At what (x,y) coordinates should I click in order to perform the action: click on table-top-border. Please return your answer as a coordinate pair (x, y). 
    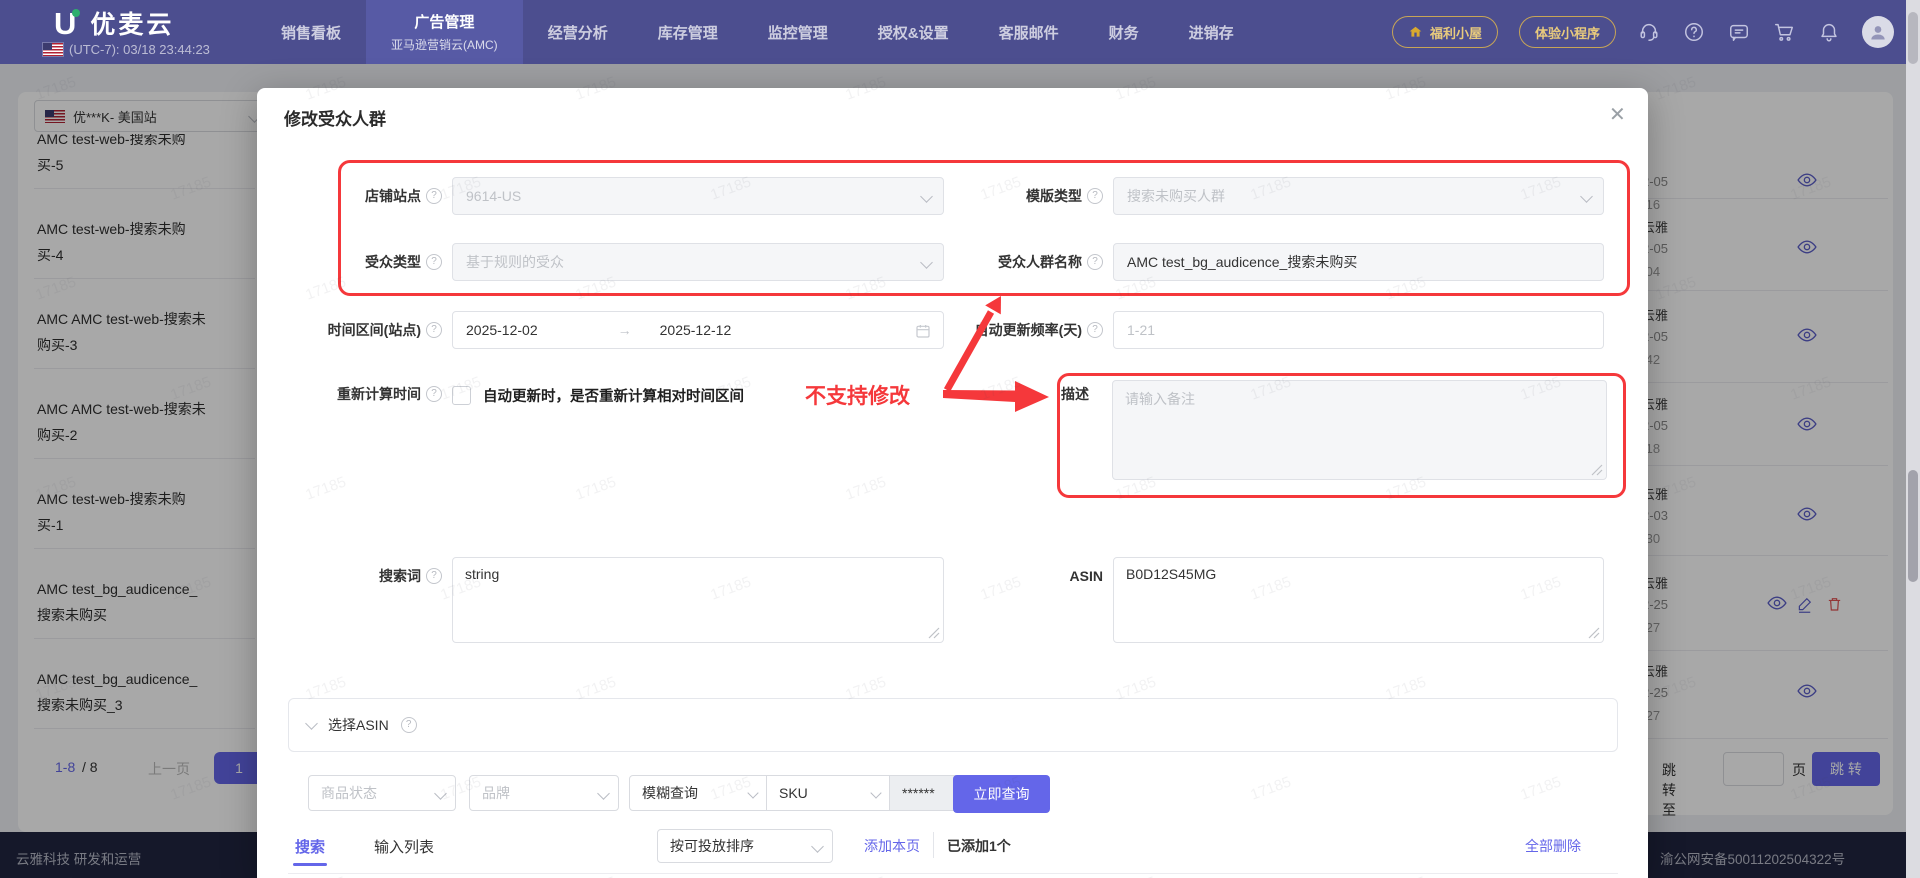
    Looking at the image, I should click on (953, 873).